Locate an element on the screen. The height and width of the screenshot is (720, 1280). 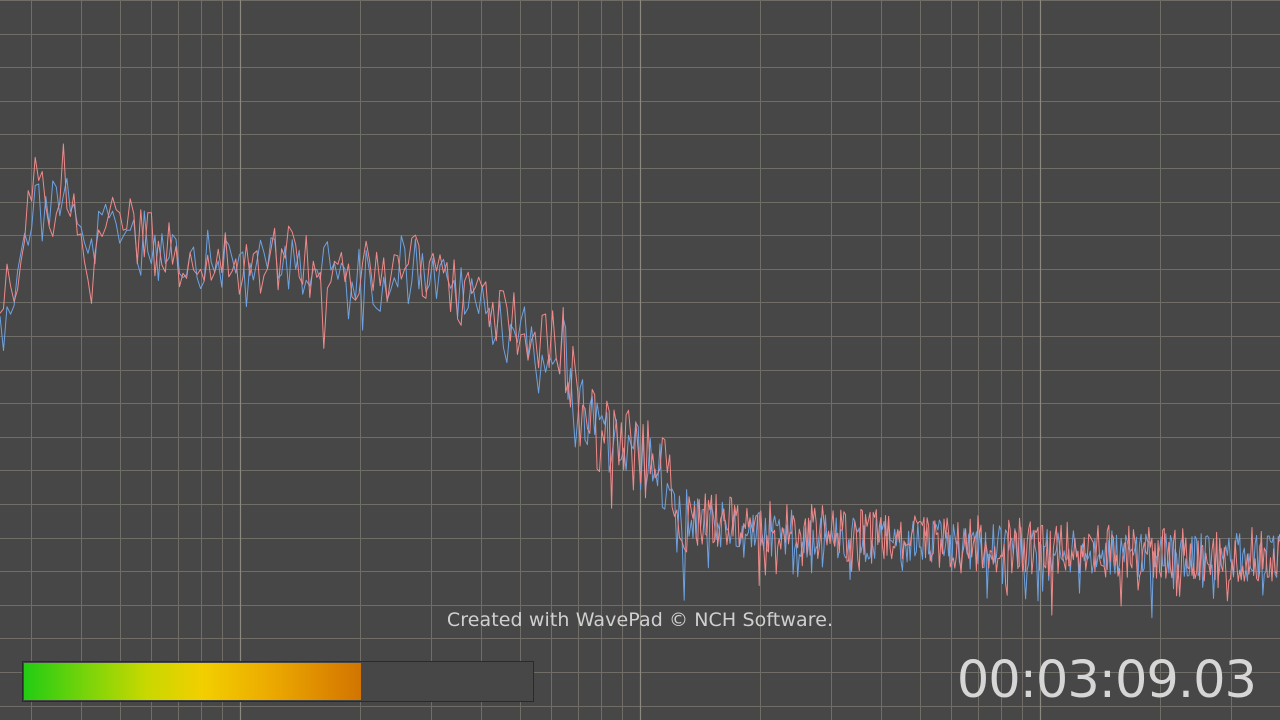
level-meter-fill is located at coordinates (192, 681).